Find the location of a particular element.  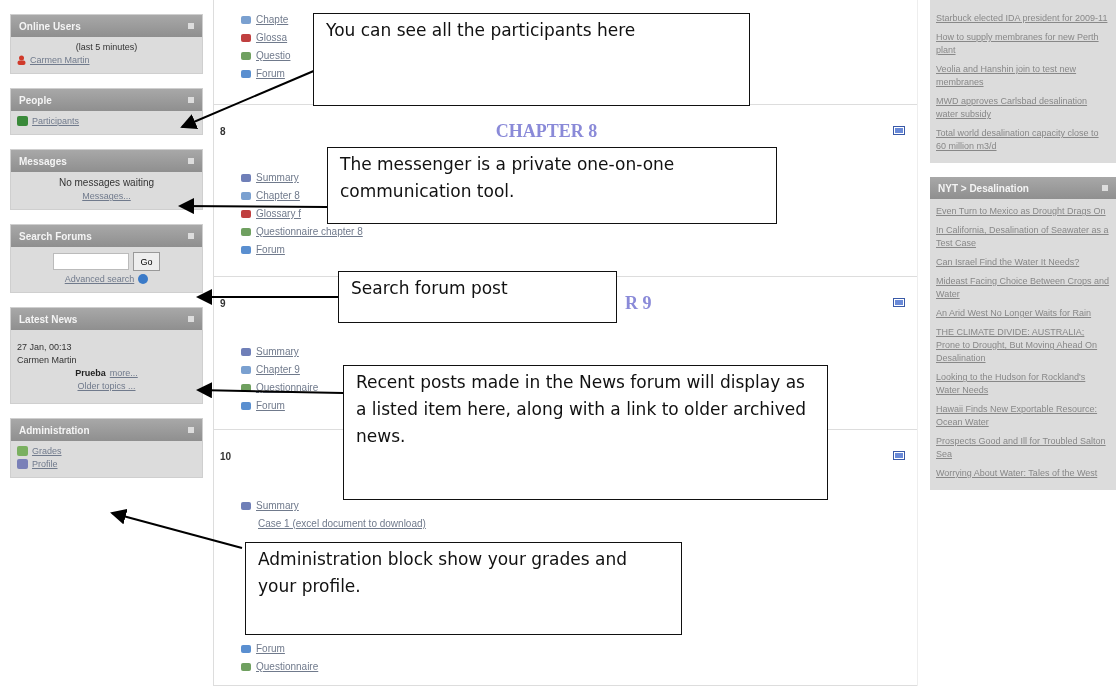

activity-link: Glossary f is located at coordinates (278, 213).